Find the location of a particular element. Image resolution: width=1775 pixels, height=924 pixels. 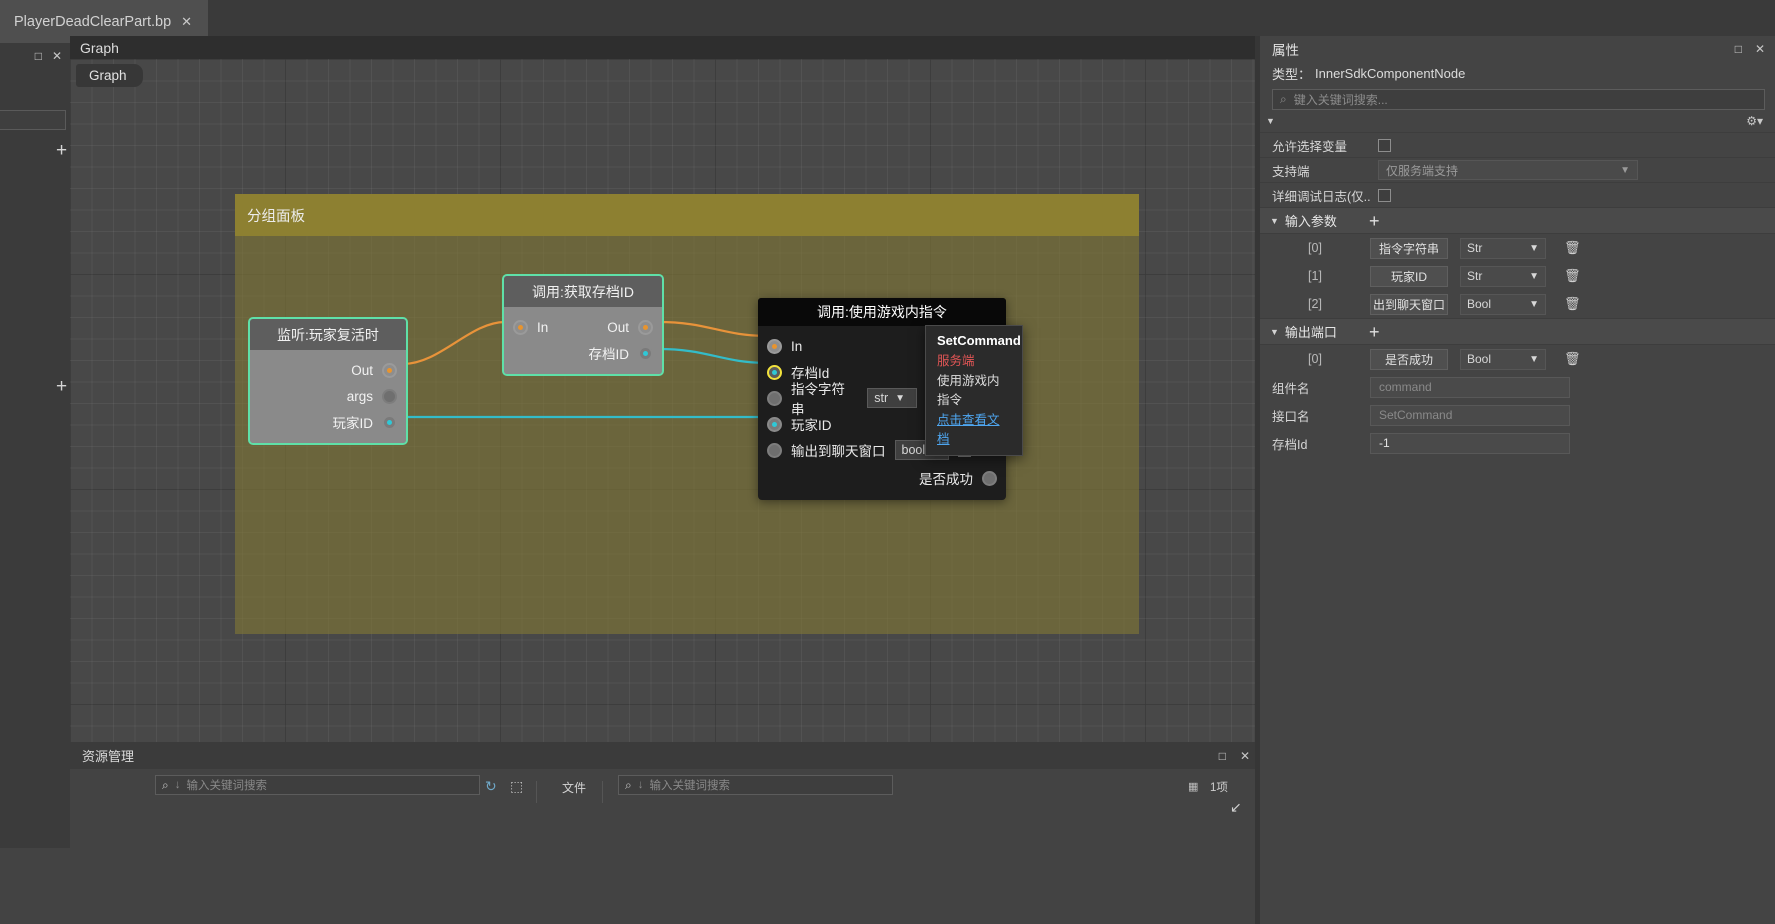

toolbar-divider is located at coordinates (536, 792).